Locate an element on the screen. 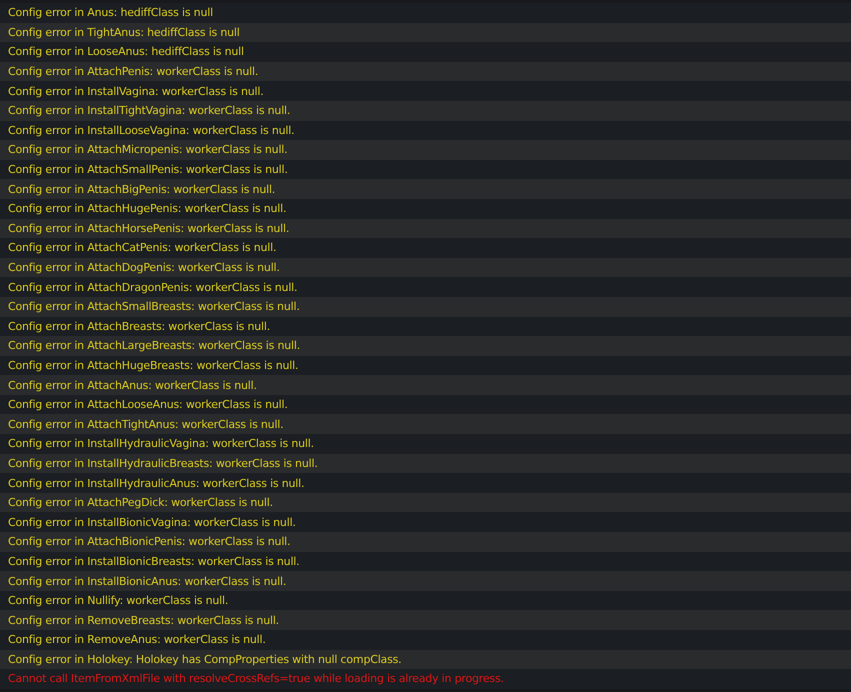 This screenshot has width=851, height=692. log-row: Config error in AttachBreasts: workerClass is null. is located at coordinates (425, 326).